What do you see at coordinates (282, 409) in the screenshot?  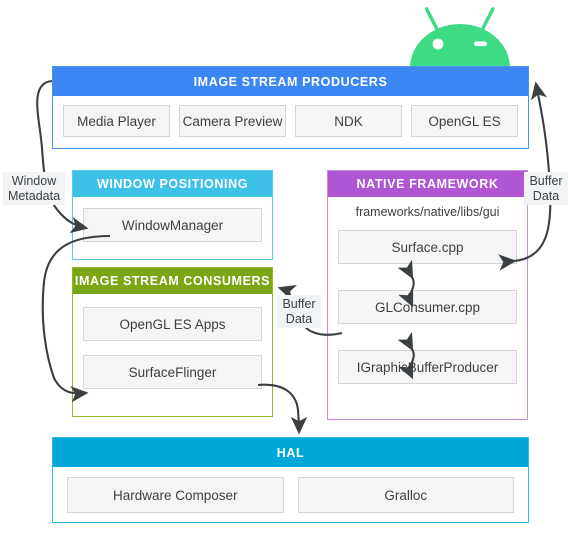 I see `arrow-surfaceflinger-to-hal` at bounding box center [282, 409].